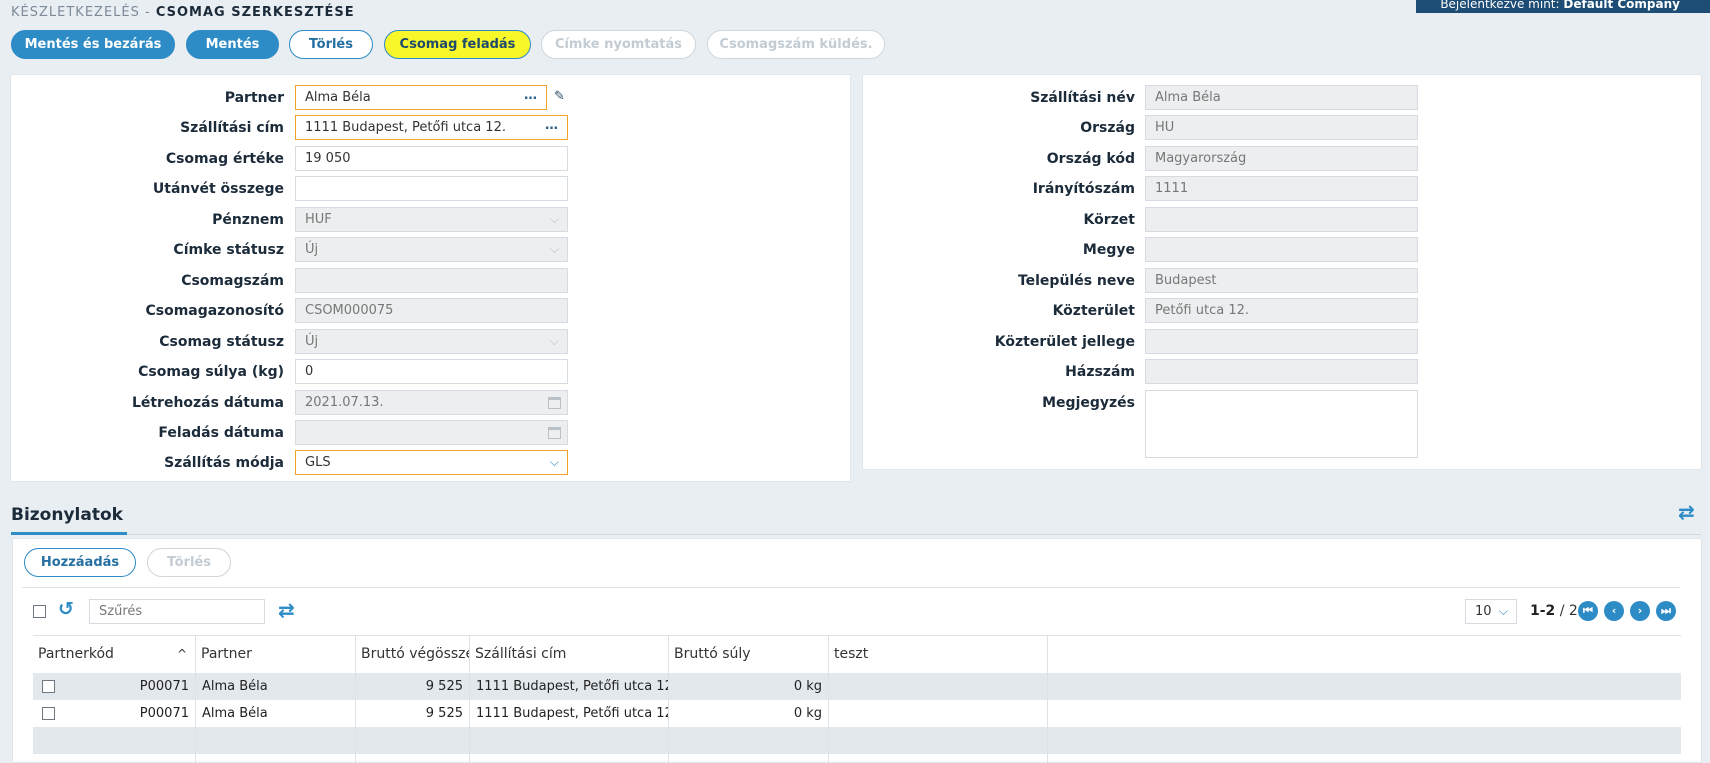 This screenshot has height=763, width=1710. What do you see at coordinates (1281, 219) in the screenshot?
I see `district-field` at bounding box center [1281, 219].